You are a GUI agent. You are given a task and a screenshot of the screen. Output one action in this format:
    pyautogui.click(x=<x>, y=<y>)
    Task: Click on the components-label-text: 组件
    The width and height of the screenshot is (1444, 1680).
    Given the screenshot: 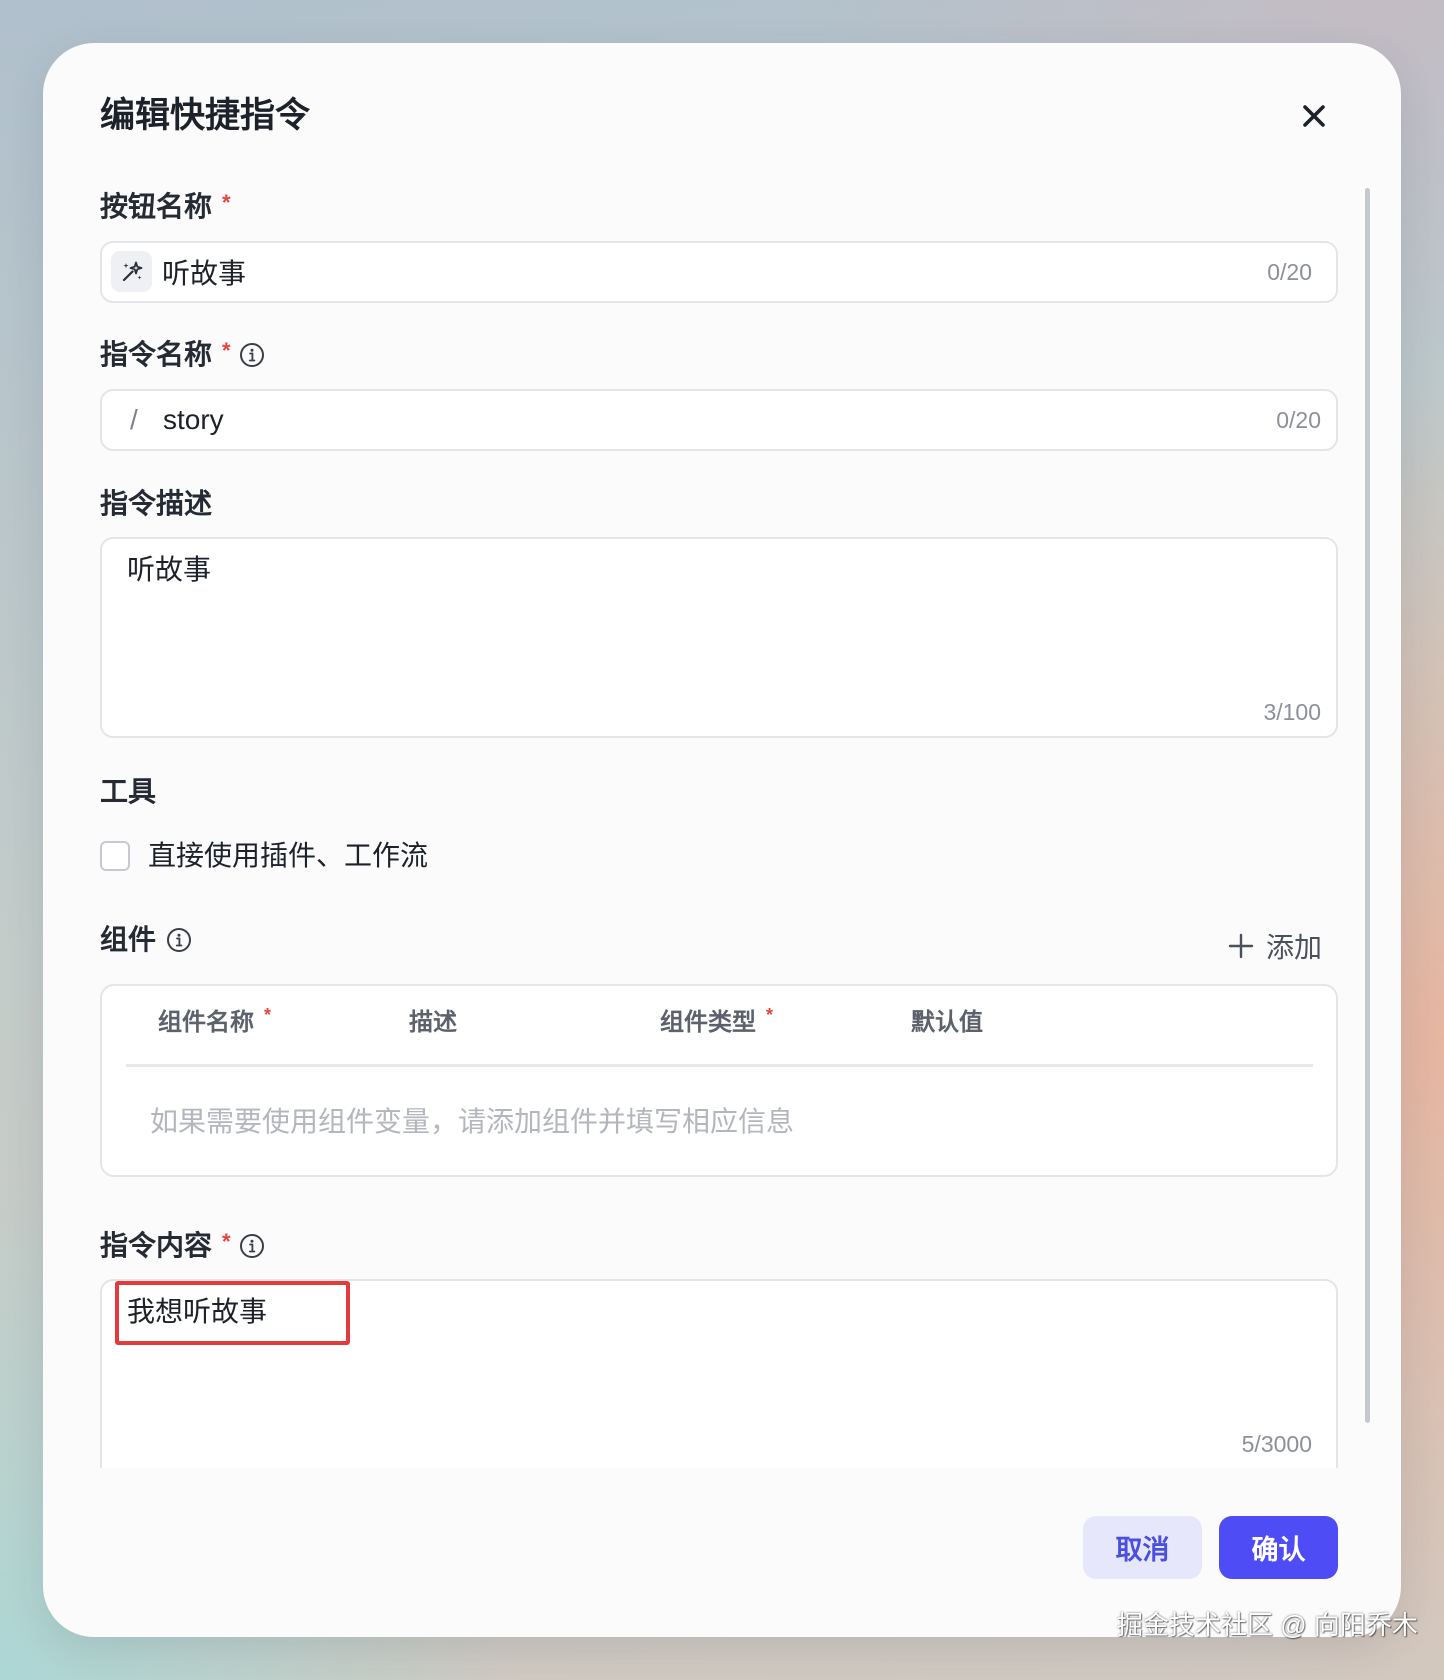 What is the action you would take?
    pyautogui.click(x=128, y=939)
    